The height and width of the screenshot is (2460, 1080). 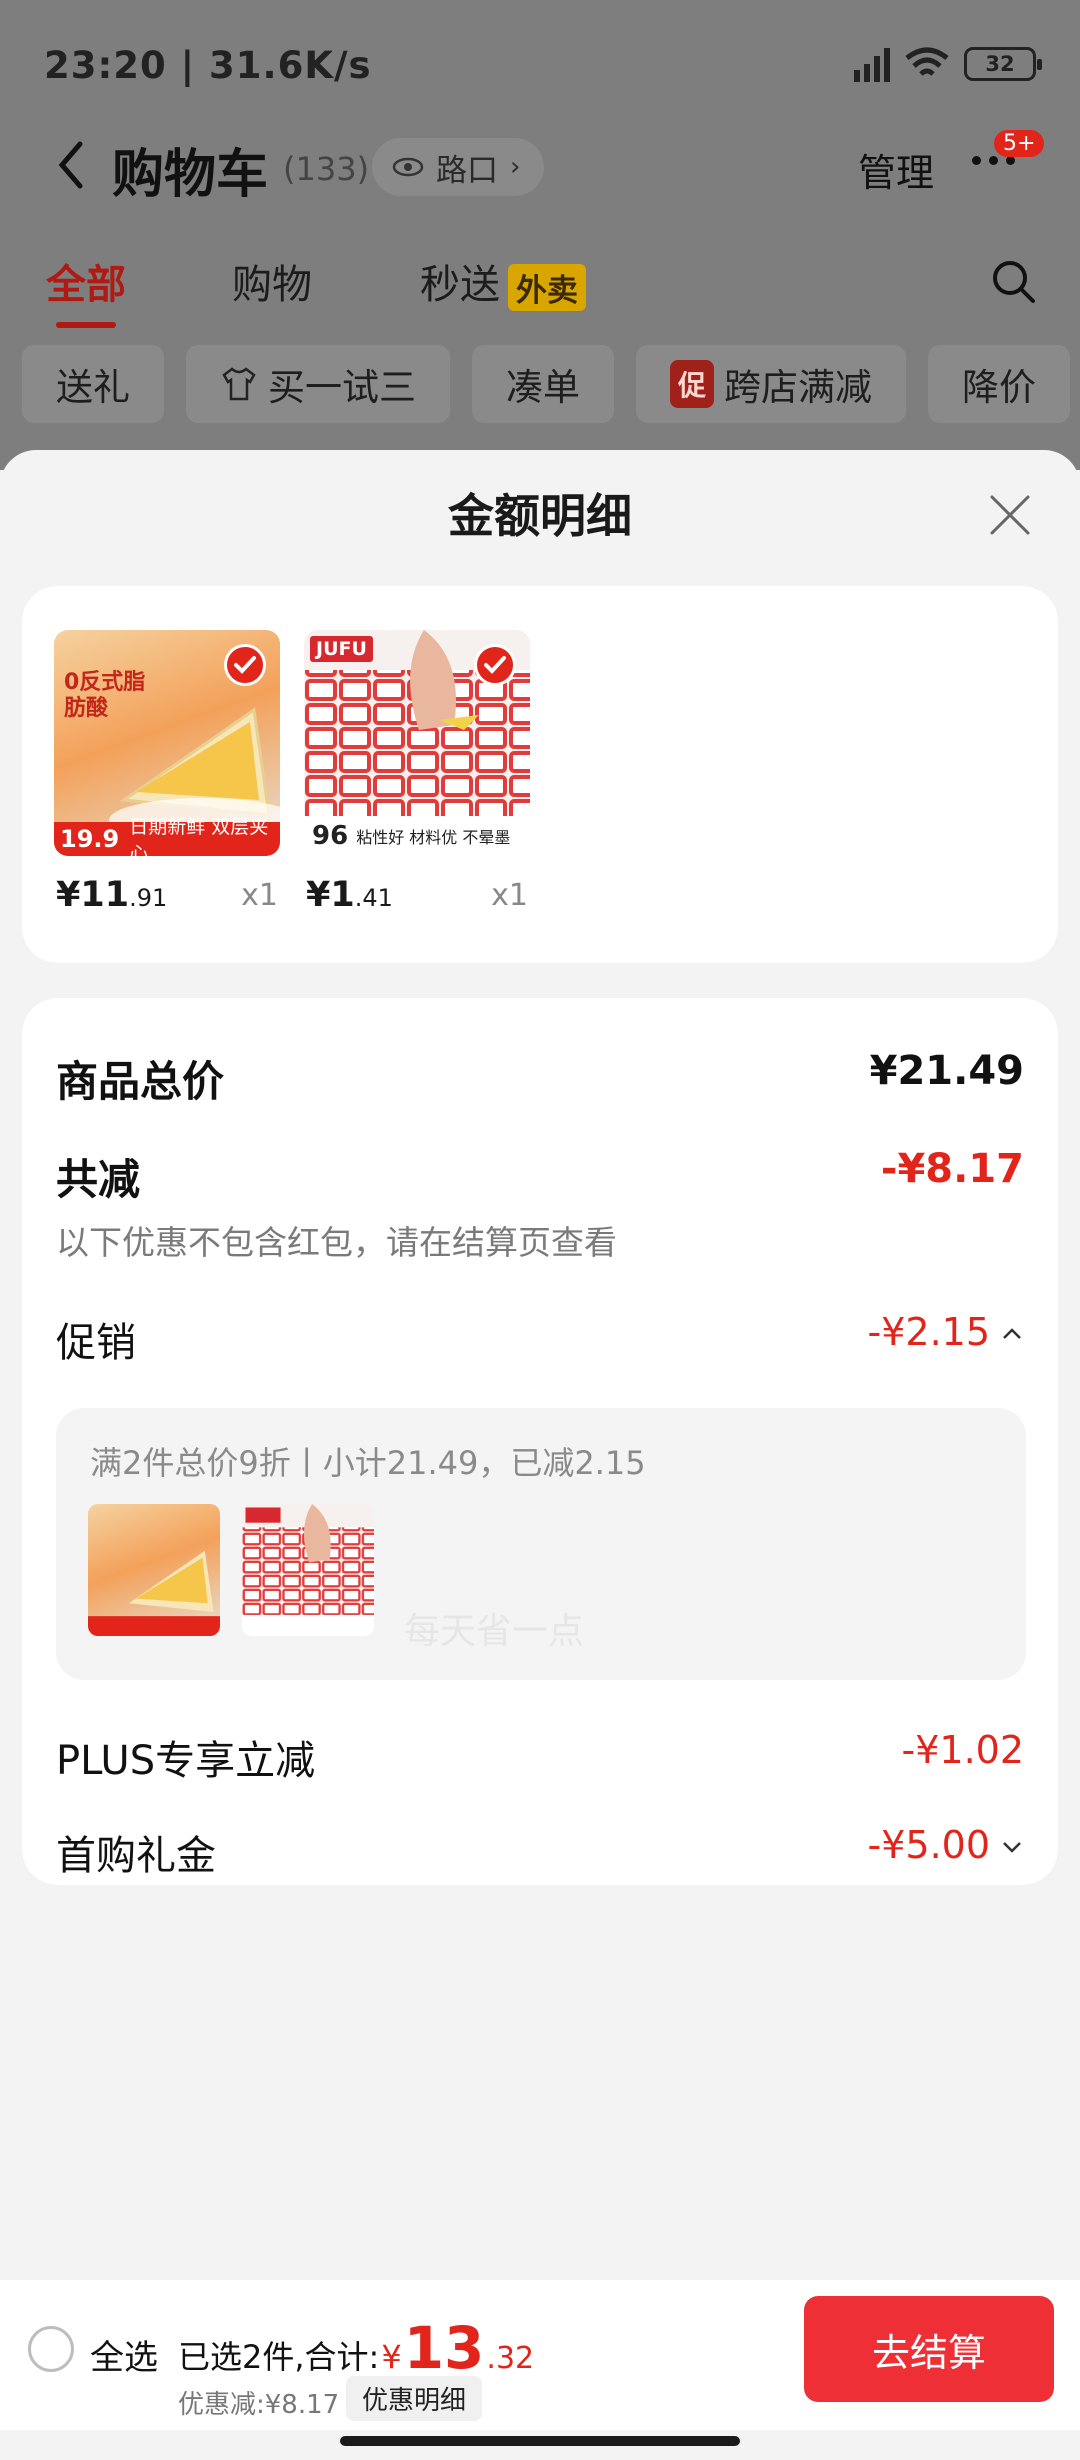 What do you see at coordinates (259, 2405) in the screenshot?
I see `discount-text: 优惠减:¥8.17` at bounding box center [259, 2405].